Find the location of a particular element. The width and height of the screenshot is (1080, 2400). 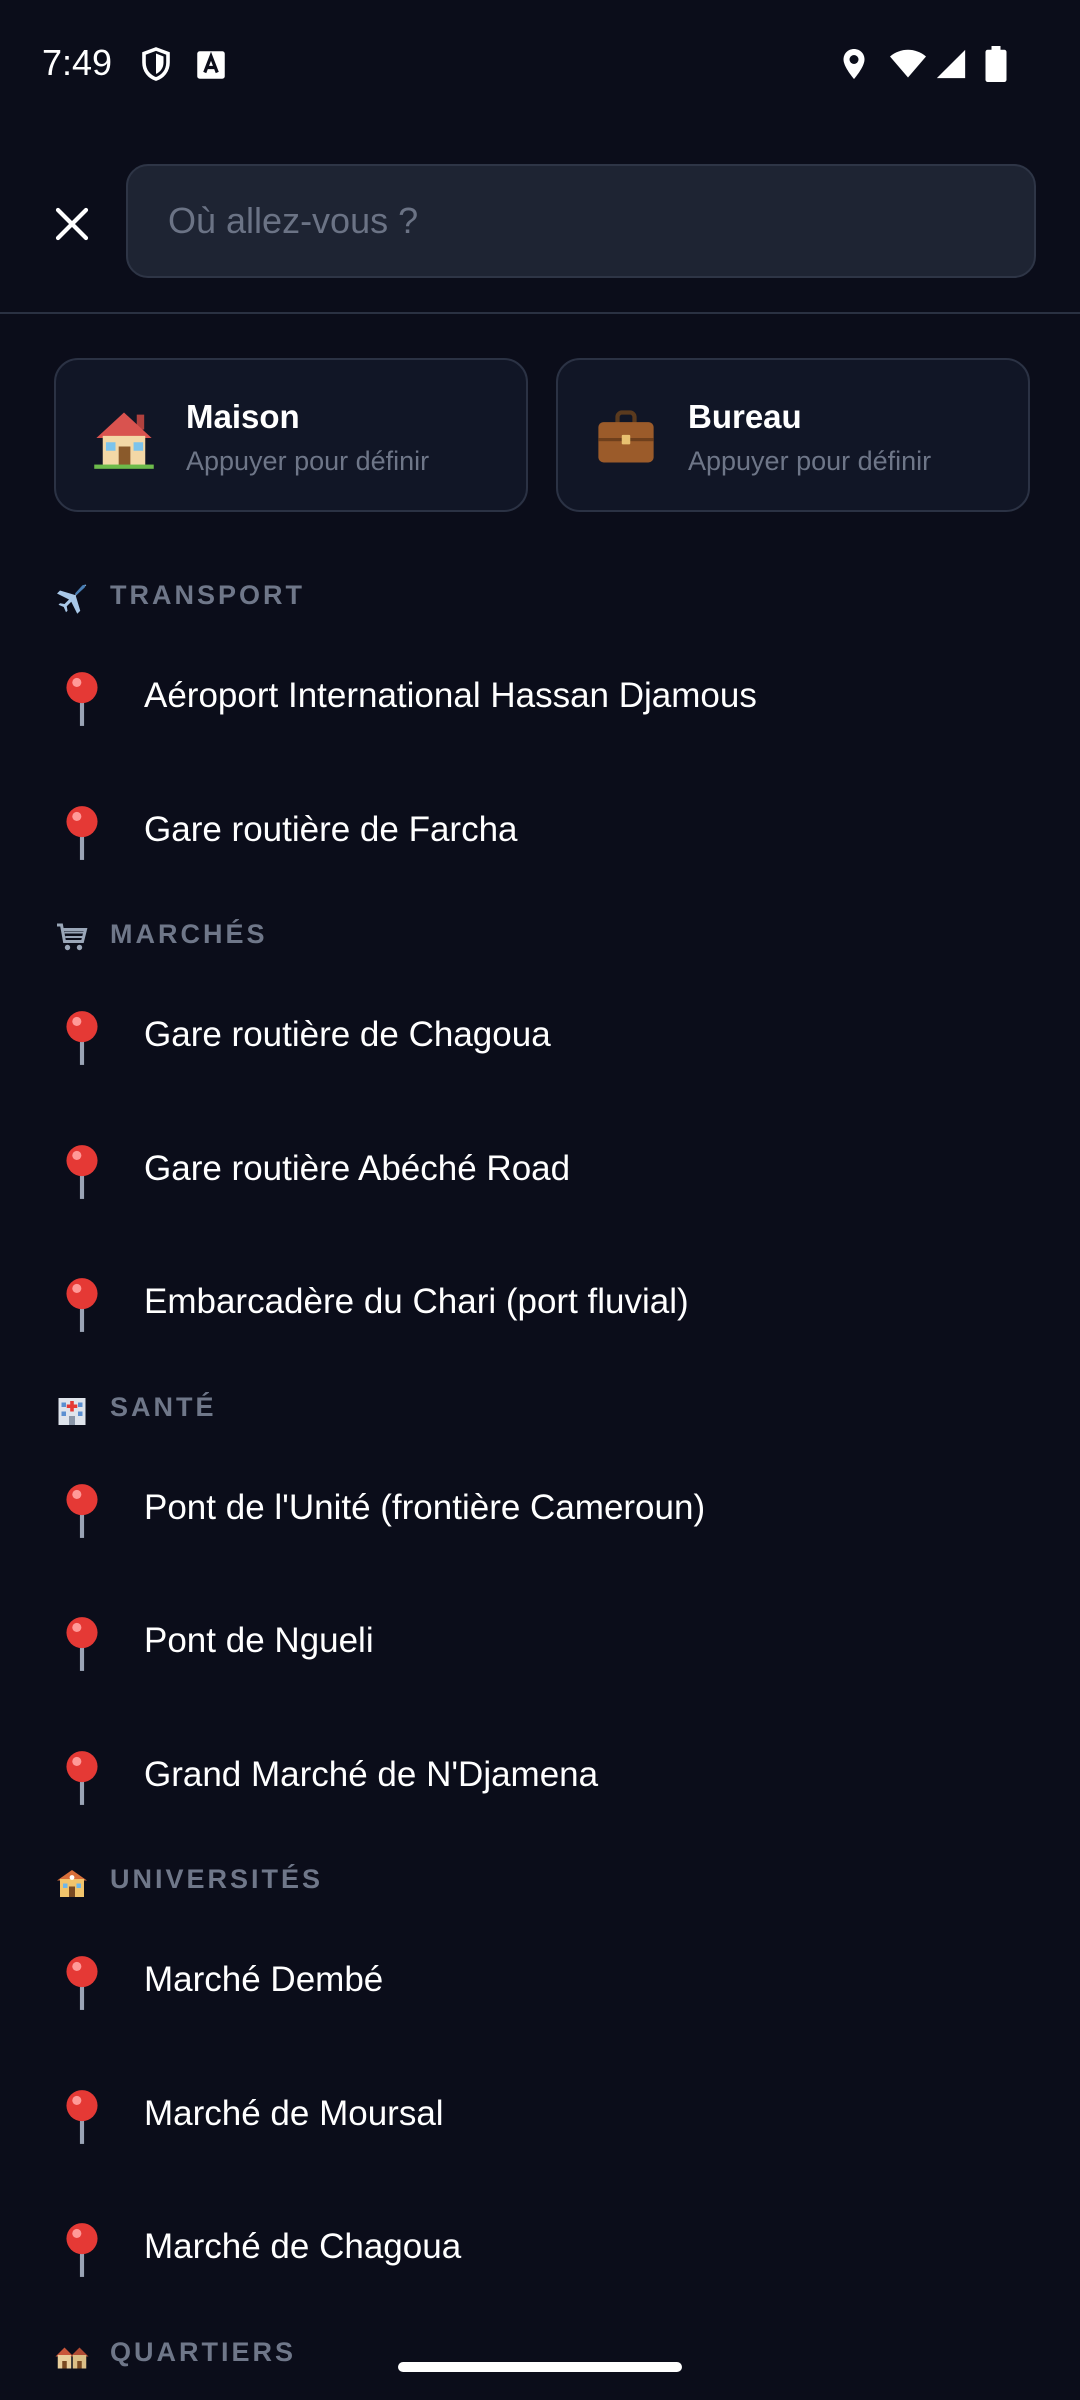

place-name: Gare routière Abéché Road is located at coordinates (357, 1168).